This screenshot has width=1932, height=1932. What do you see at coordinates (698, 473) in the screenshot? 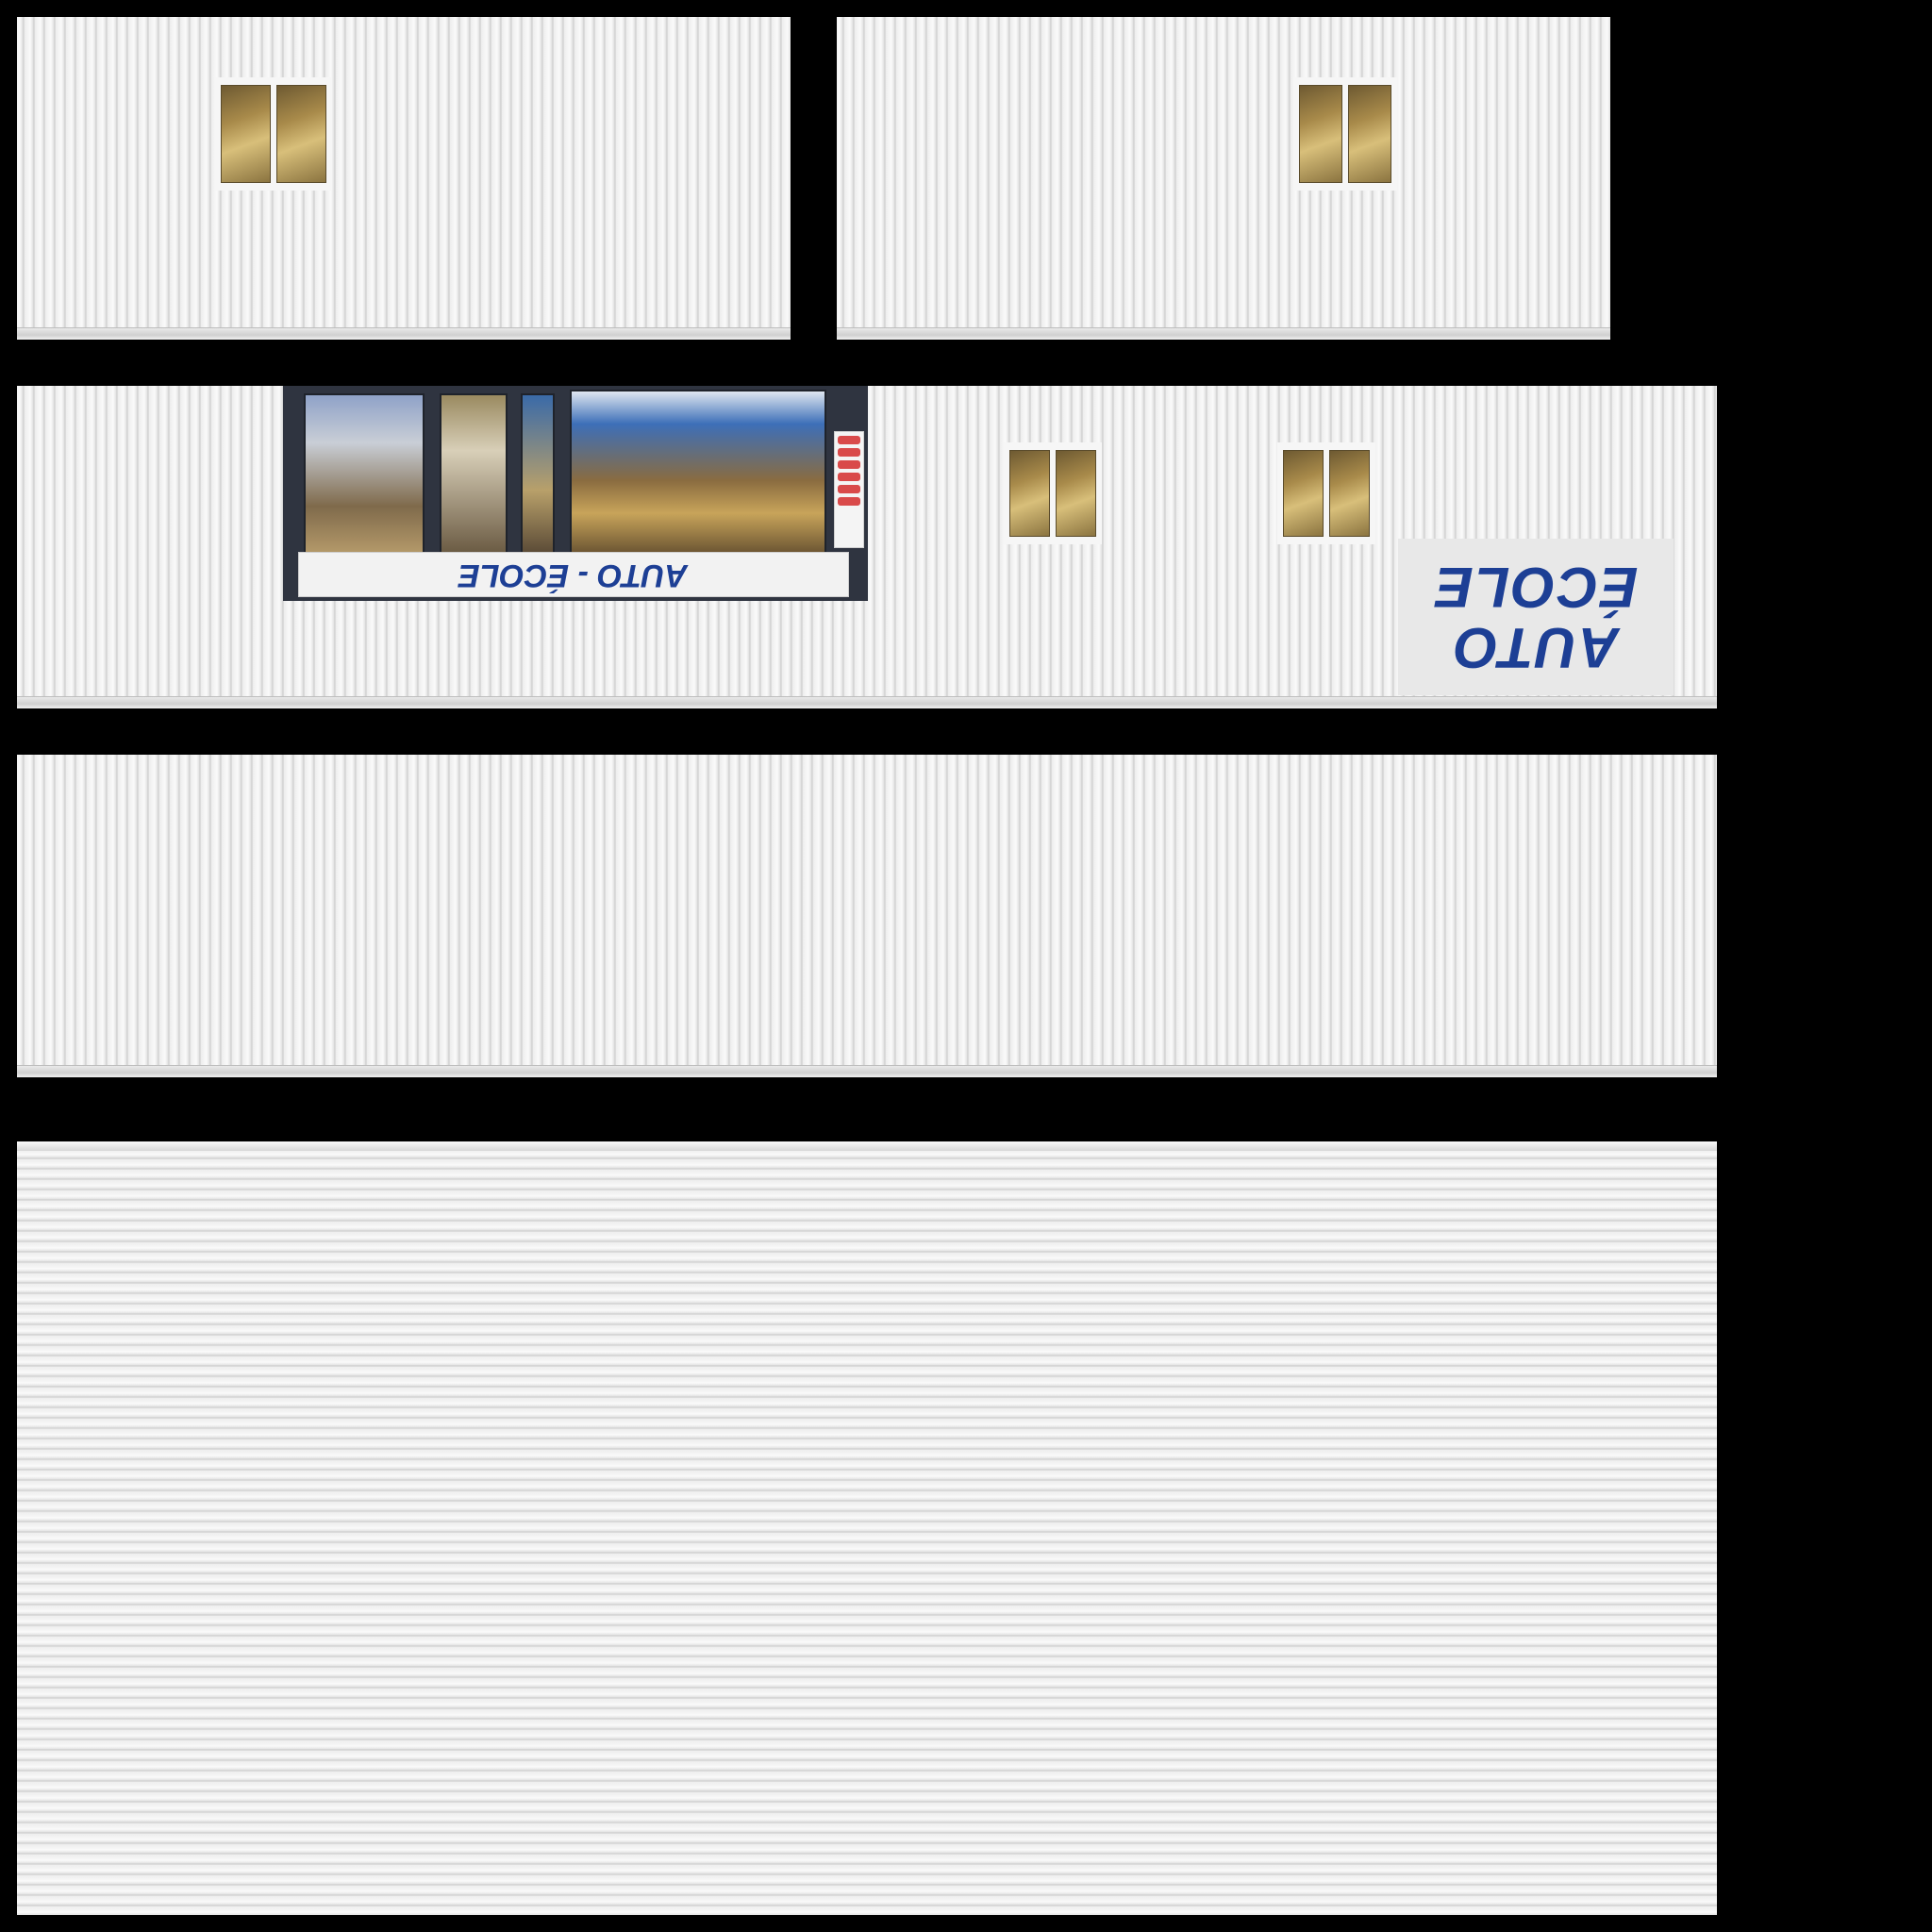
I see `shop-display-right` at bounding box center [698, 473].